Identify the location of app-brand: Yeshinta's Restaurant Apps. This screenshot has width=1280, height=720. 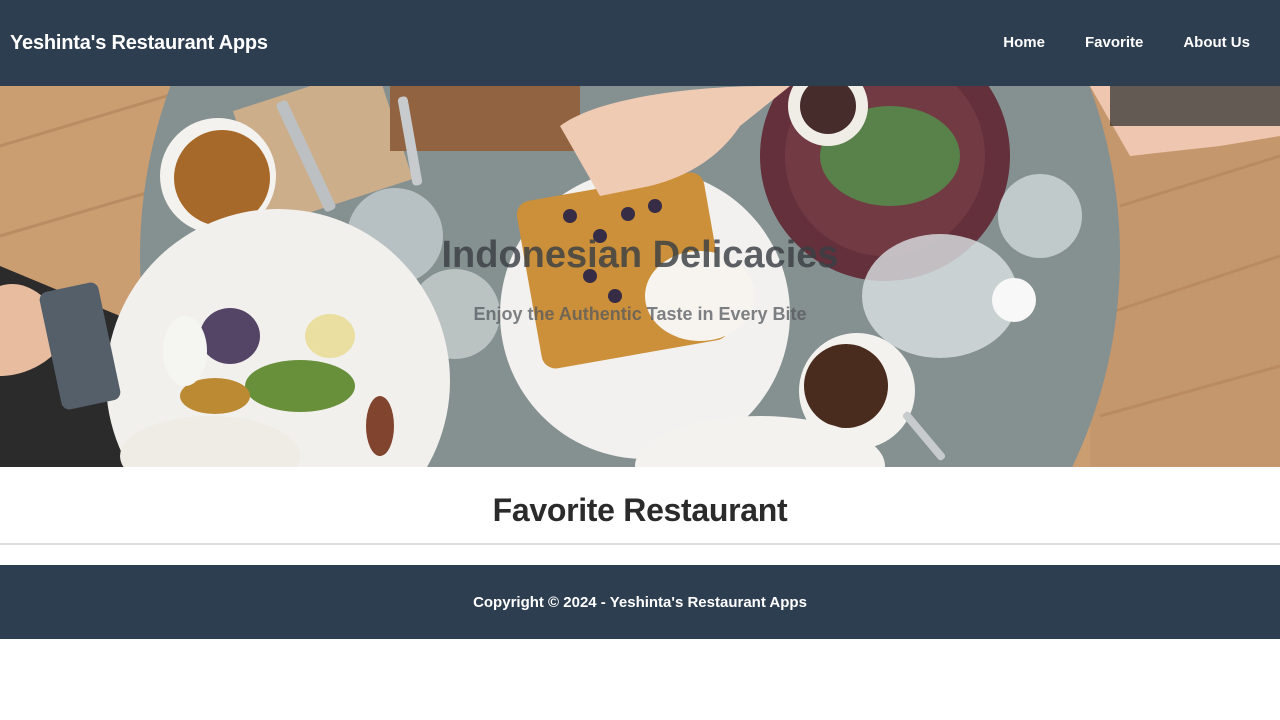
(139, 43).